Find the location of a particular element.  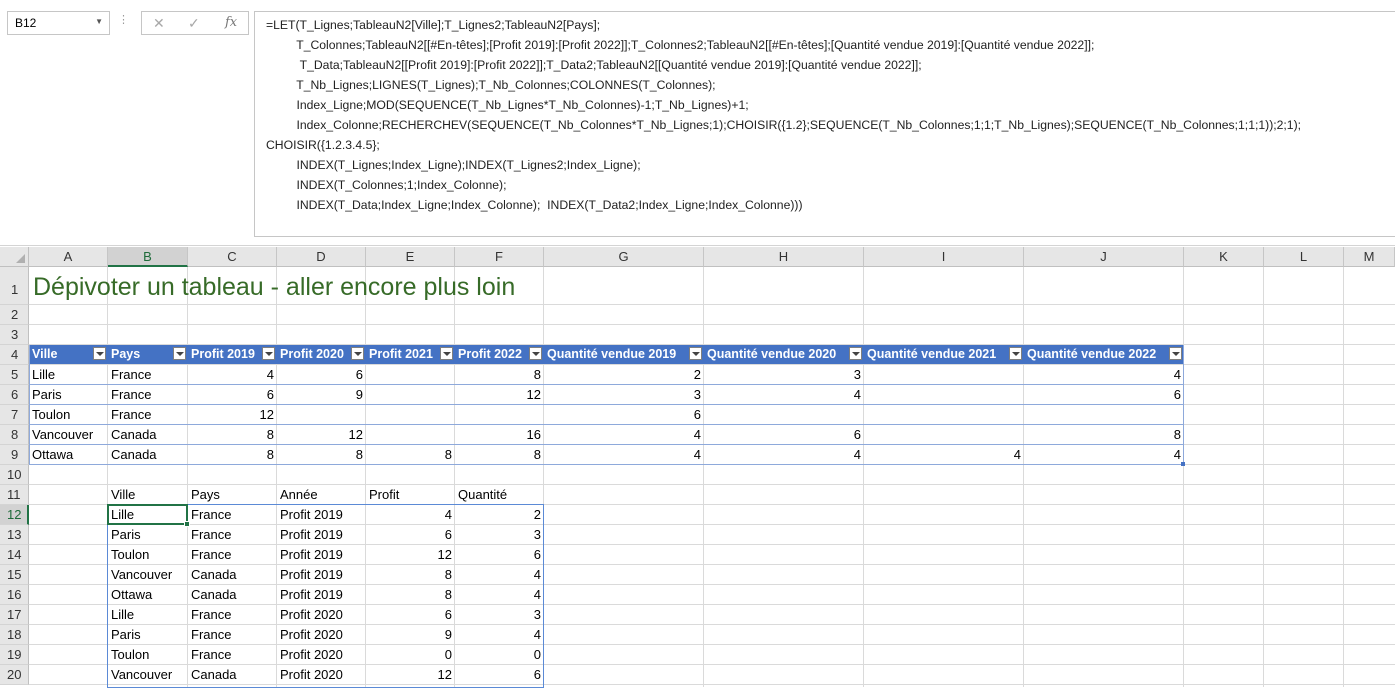

column-header-g: G is located at coordinates (624, 257).